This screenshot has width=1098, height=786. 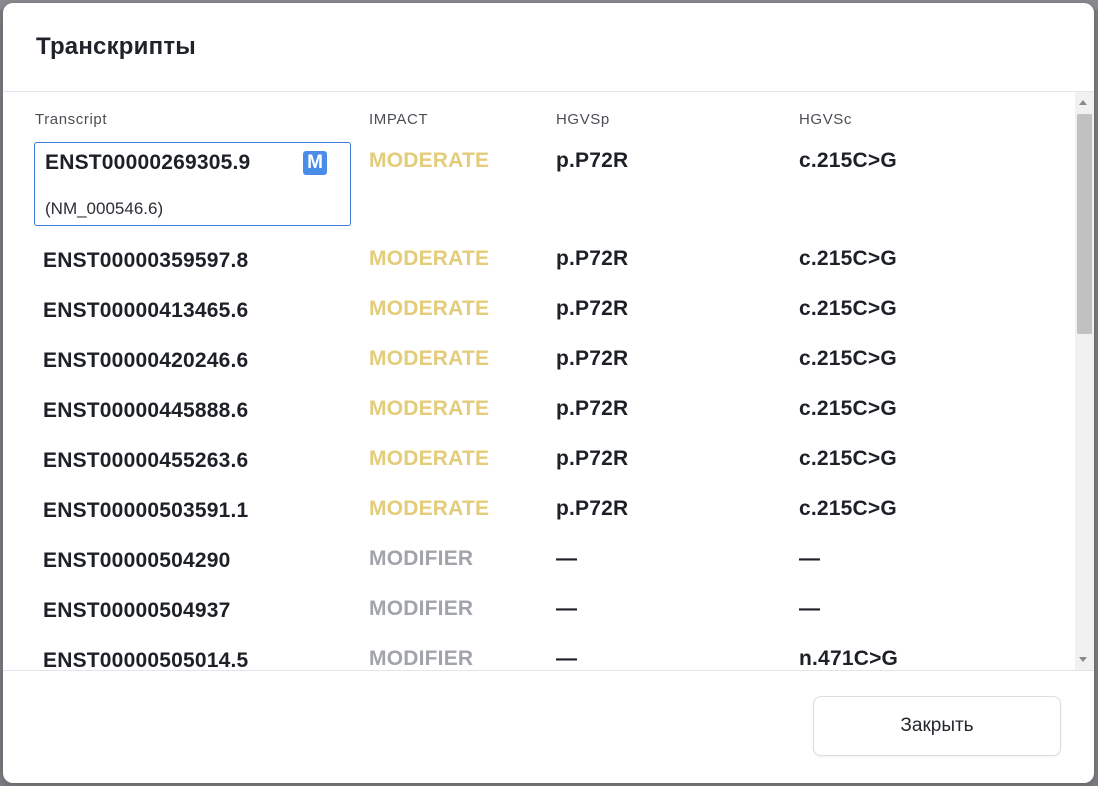 What do you see at coordinates (145, 659) in the screenshot?
I see `transcript-id: ENST00000505014.5` at bounding box center [145, 659].